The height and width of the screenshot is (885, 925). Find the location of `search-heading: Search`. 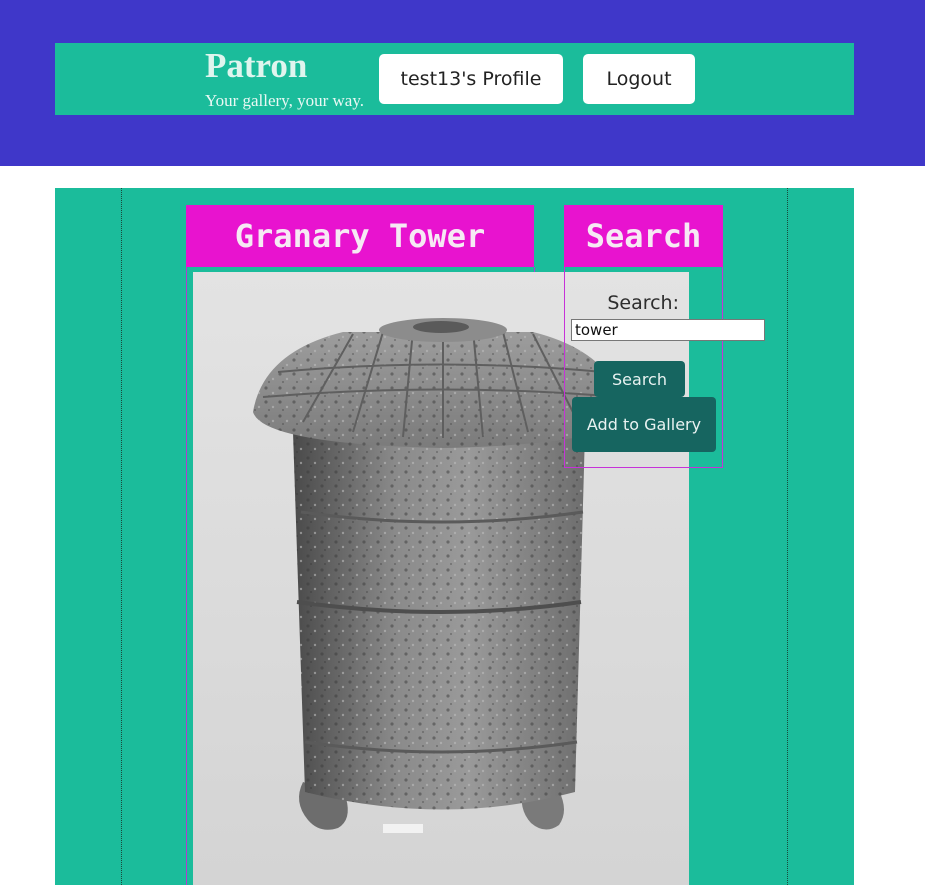

search-heading: Search is located at coordinates (643, 236).